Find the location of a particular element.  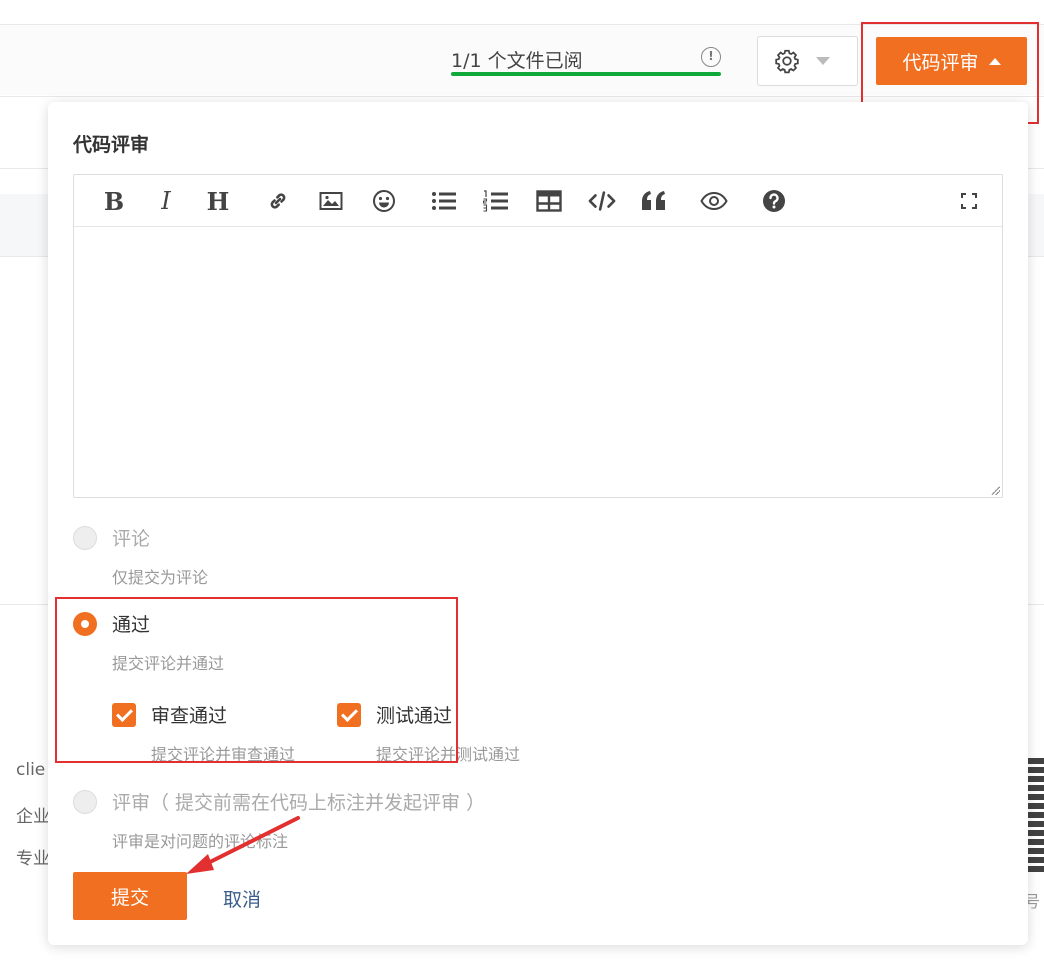

settings-dropdown-button is located at coordinates (807, 61).